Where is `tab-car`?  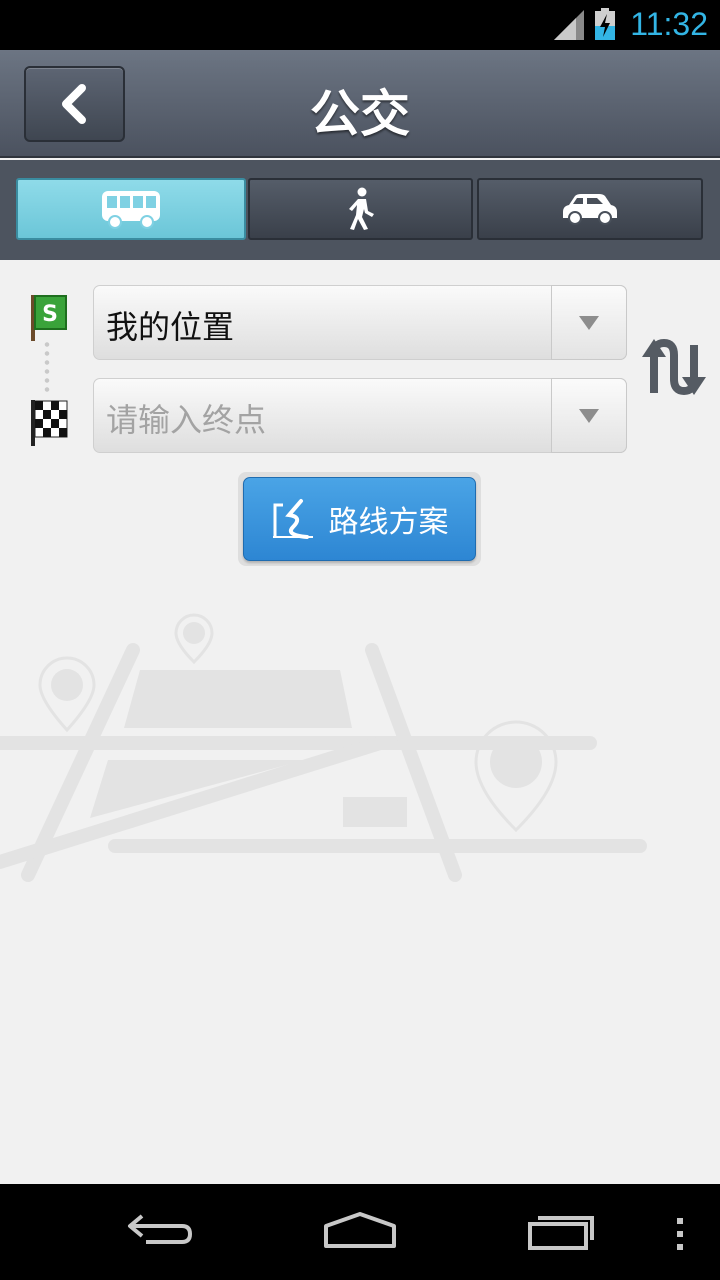 tab-car is located at coordinates (590, 209).